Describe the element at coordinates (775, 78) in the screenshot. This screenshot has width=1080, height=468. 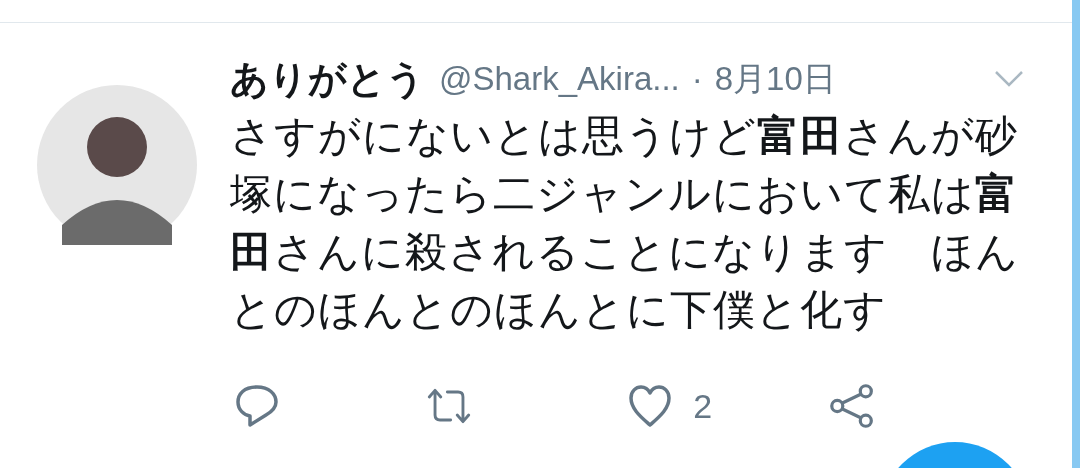
I see `tweet-date: 8月10日` at that location.